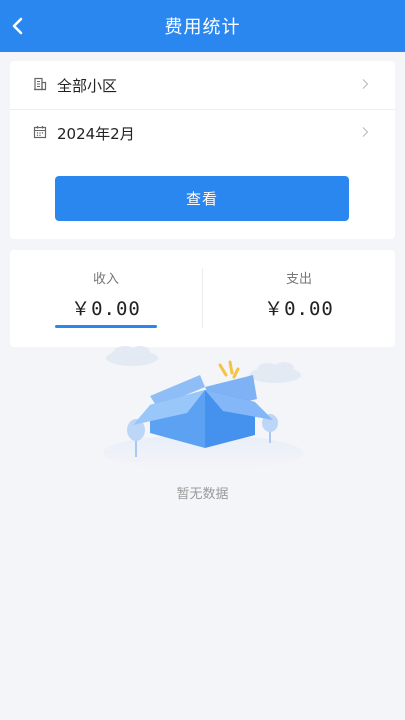 Image resolution: width=405 pixels, height=720 pixels. What do you see at coordinates (40, 84) in the screenshot?
I see `building-icon` at bounding box center [40, 84].